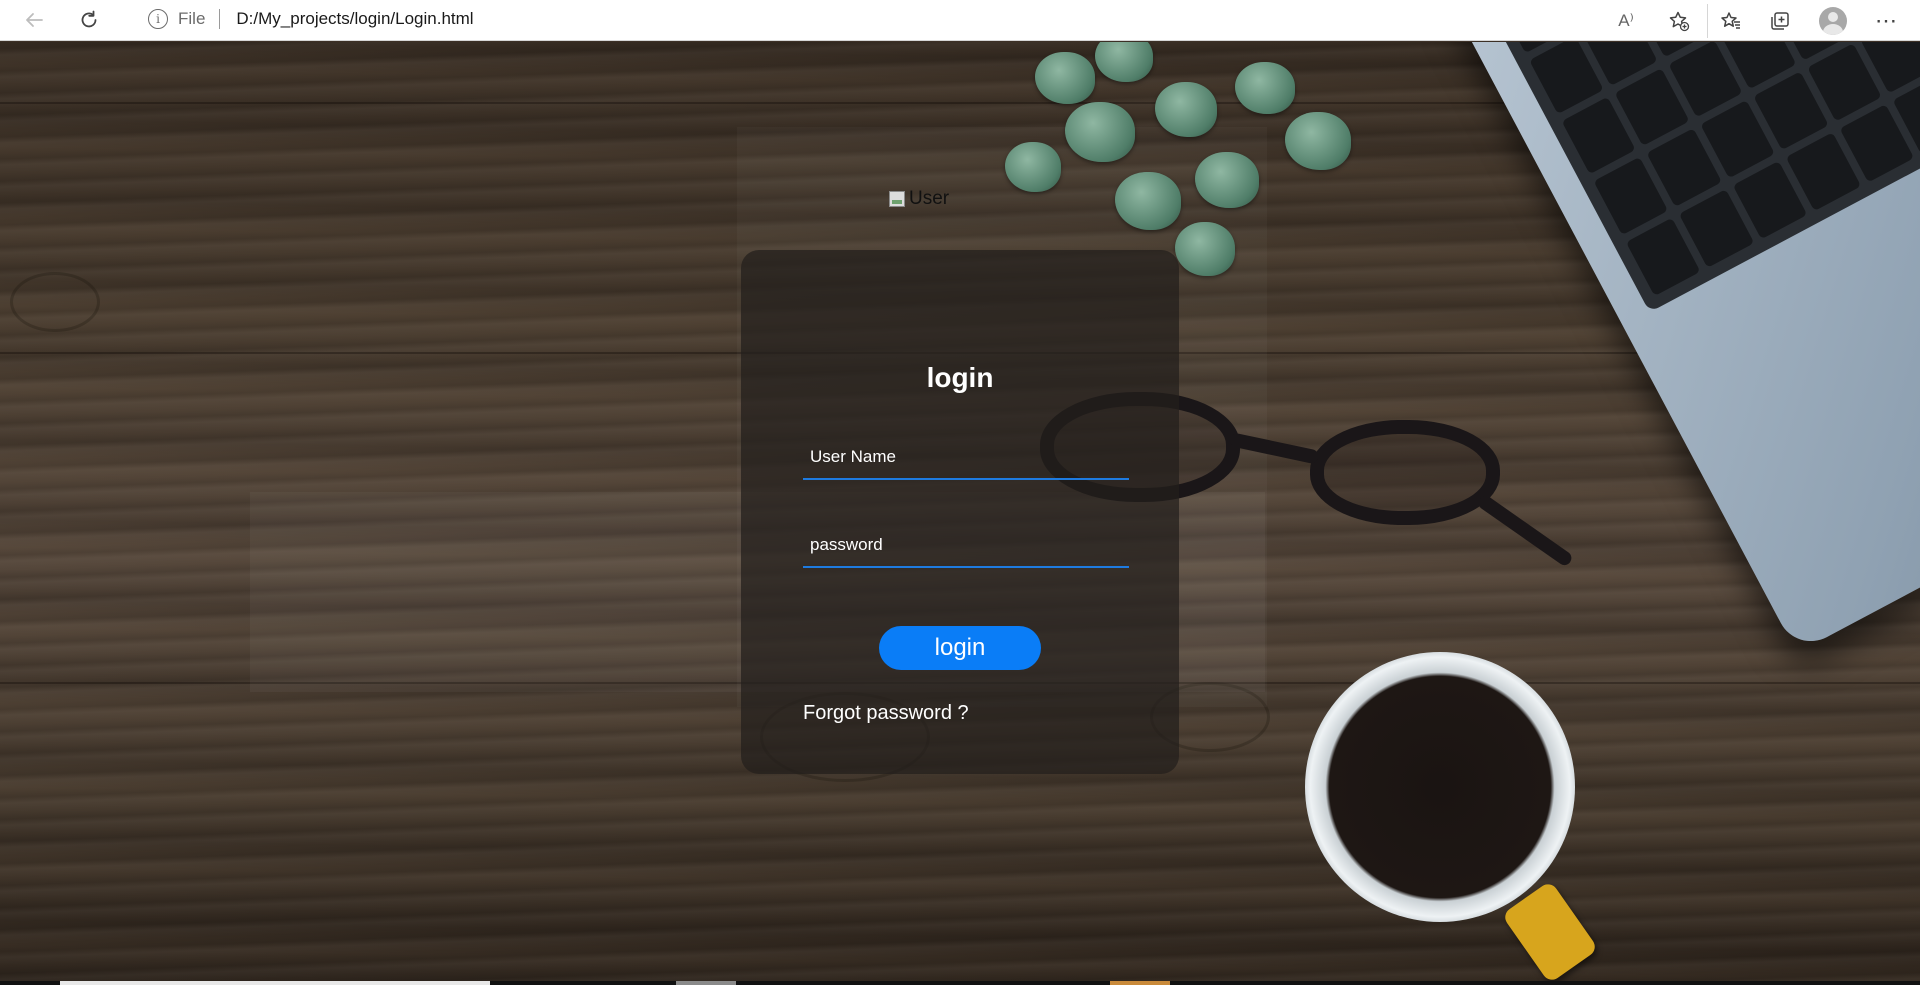  Describe the element at coordinates (1780, 21) in the screenshot. I see `collections-icon` at that location.